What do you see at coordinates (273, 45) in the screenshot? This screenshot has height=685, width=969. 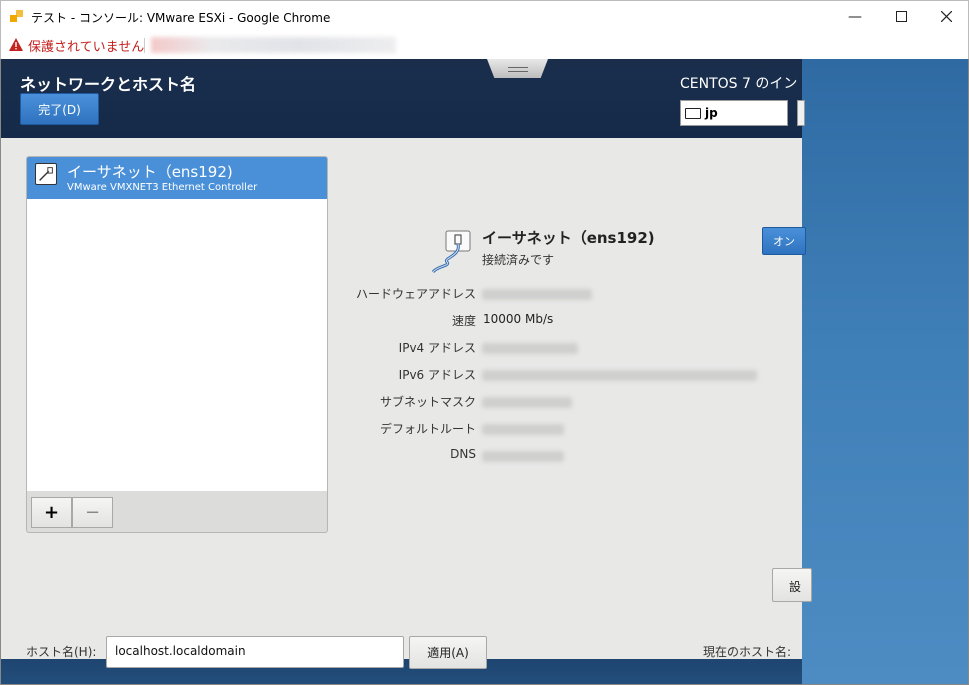 I see `url-text-redacted` at bounding box center [273, 45].